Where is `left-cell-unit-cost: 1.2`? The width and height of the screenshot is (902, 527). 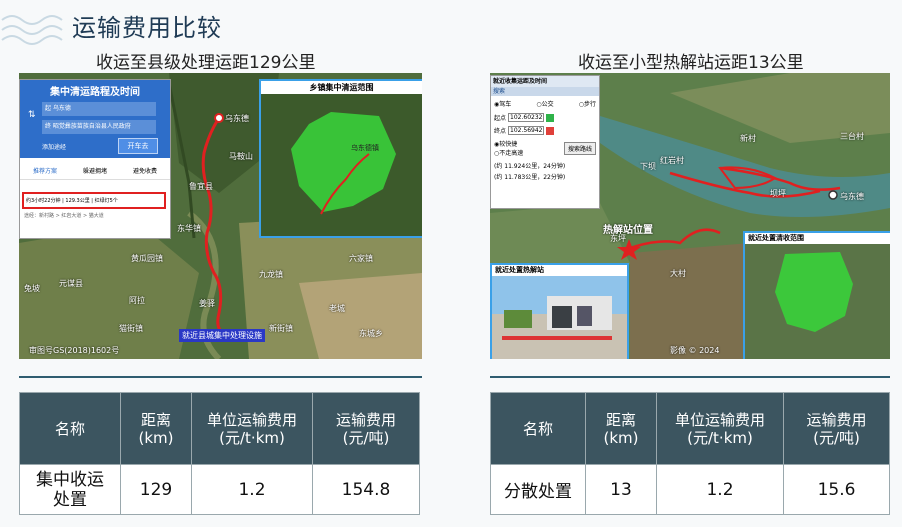
left-cell-unit-cost: 1.2 is located at coordinates (252, 489).